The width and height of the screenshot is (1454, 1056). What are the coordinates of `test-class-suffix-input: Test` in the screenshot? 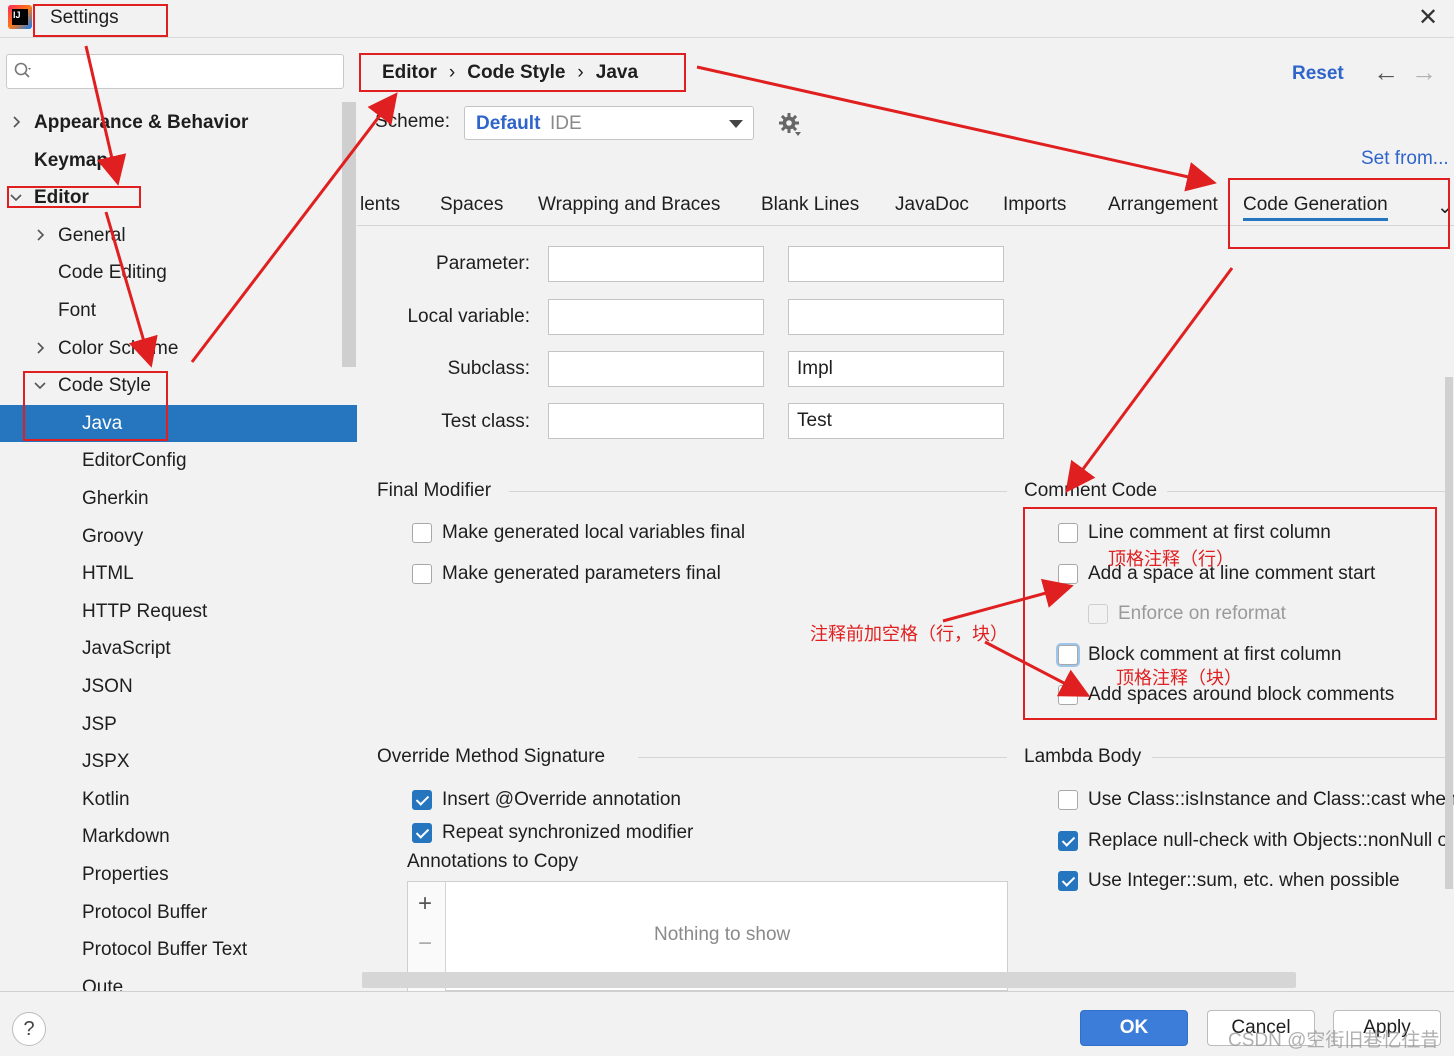 It's located at (896, 421).